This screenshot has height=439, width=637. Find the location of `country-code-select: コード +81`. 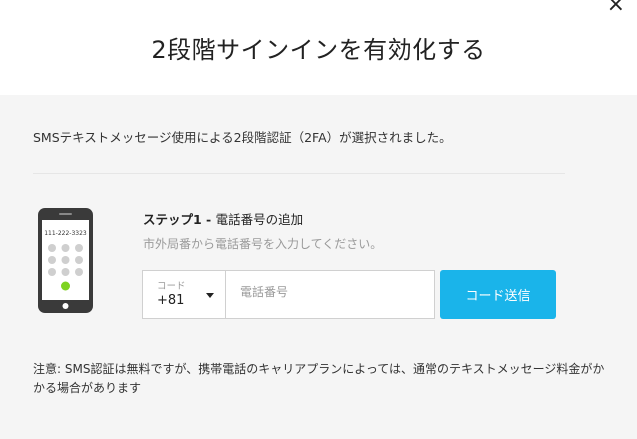

country-code-select: コード +81 is located at coordinates (184, 294).